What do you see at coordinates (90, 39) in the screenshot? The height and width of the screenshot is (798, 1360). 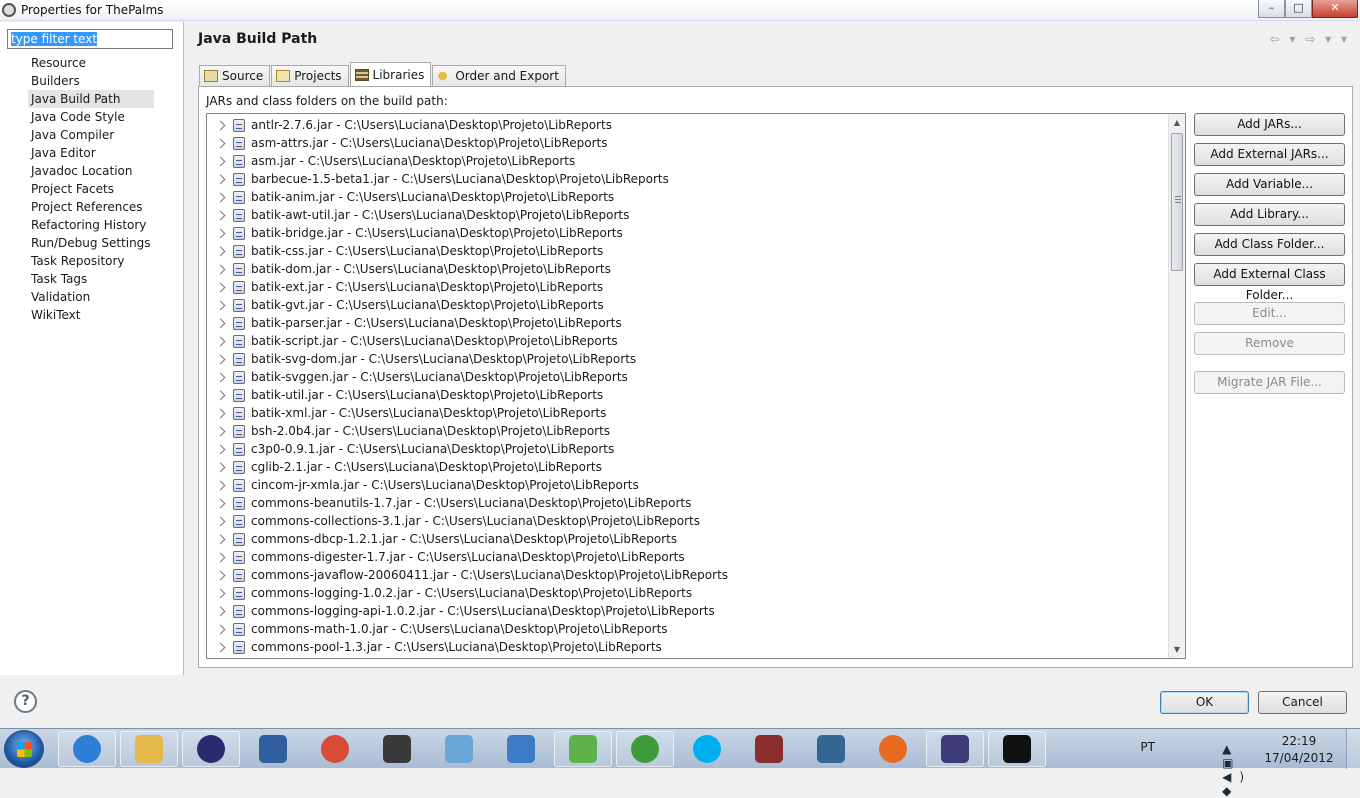 I see `filter-input: type filter text` at bounding box center [90, 39].